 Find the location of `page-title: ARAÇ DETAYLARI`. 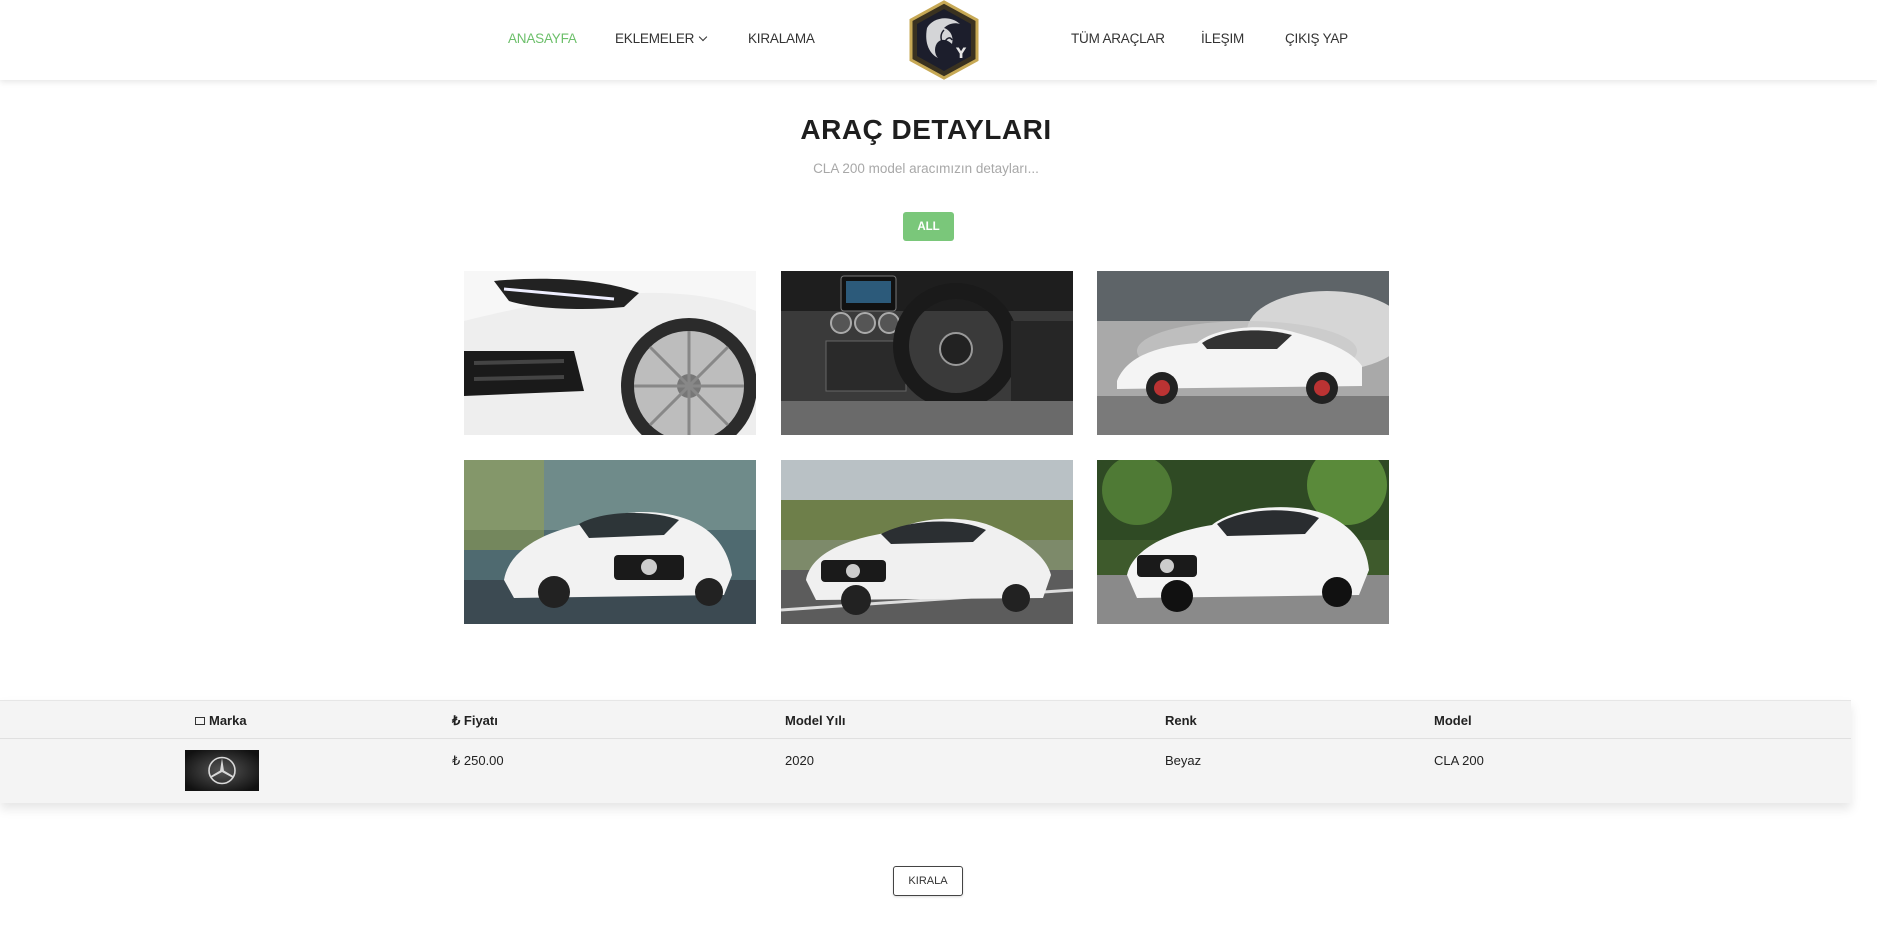

page-title: ARAÇ DETAYLARI is located at coordinates (926, 129).